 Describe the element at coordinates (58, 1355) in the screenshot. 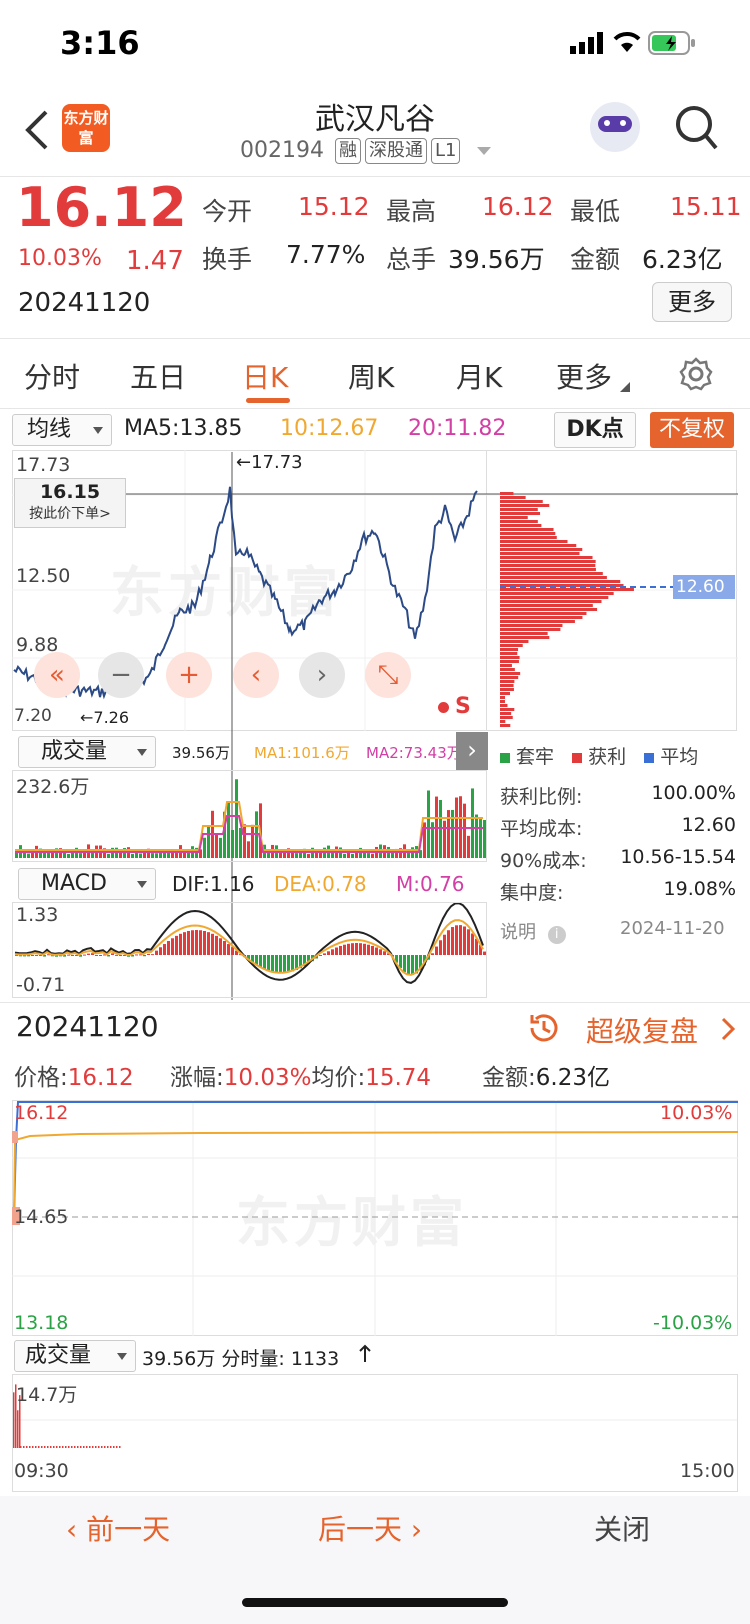

I see `intraday-volume-select-label: 成交量` at that location.